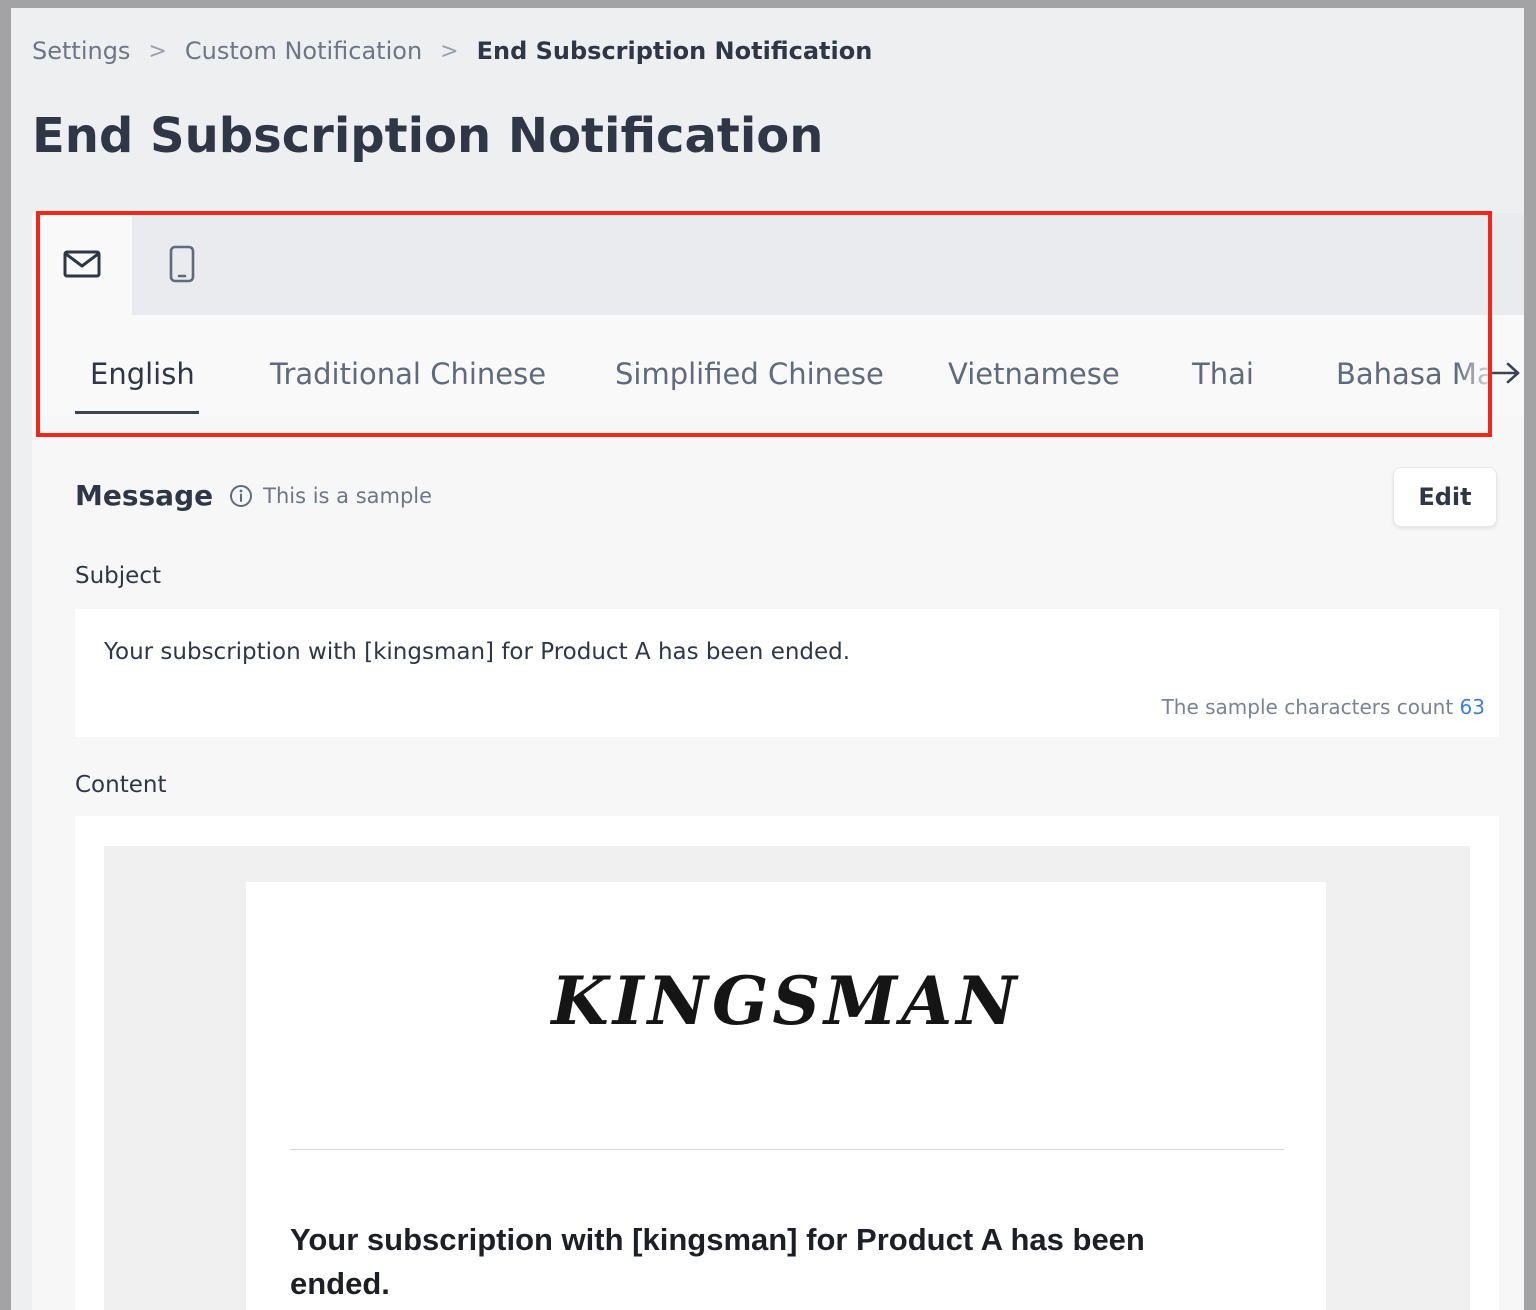 The image size is (1536, 1310). Describe the element at coordinates (142, 374) in the screenshot. I see `tab-english: English` at that location.